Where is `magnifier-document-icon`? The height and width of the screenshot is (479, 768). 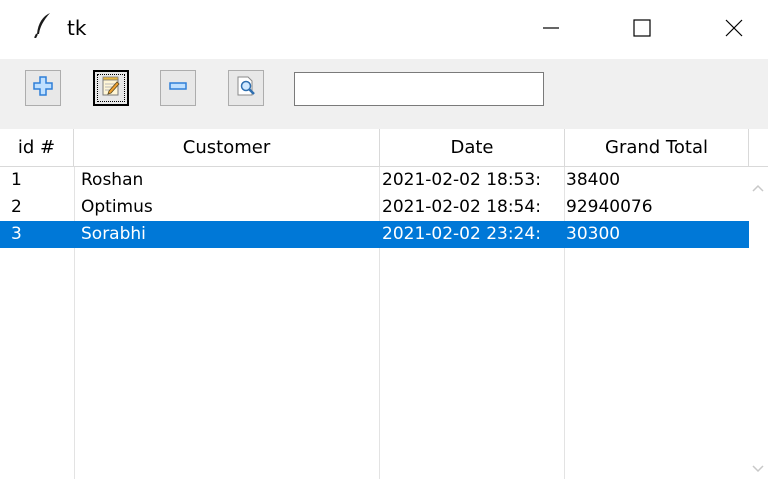
magnifier-document-icon is located at coordinates (246, 88).